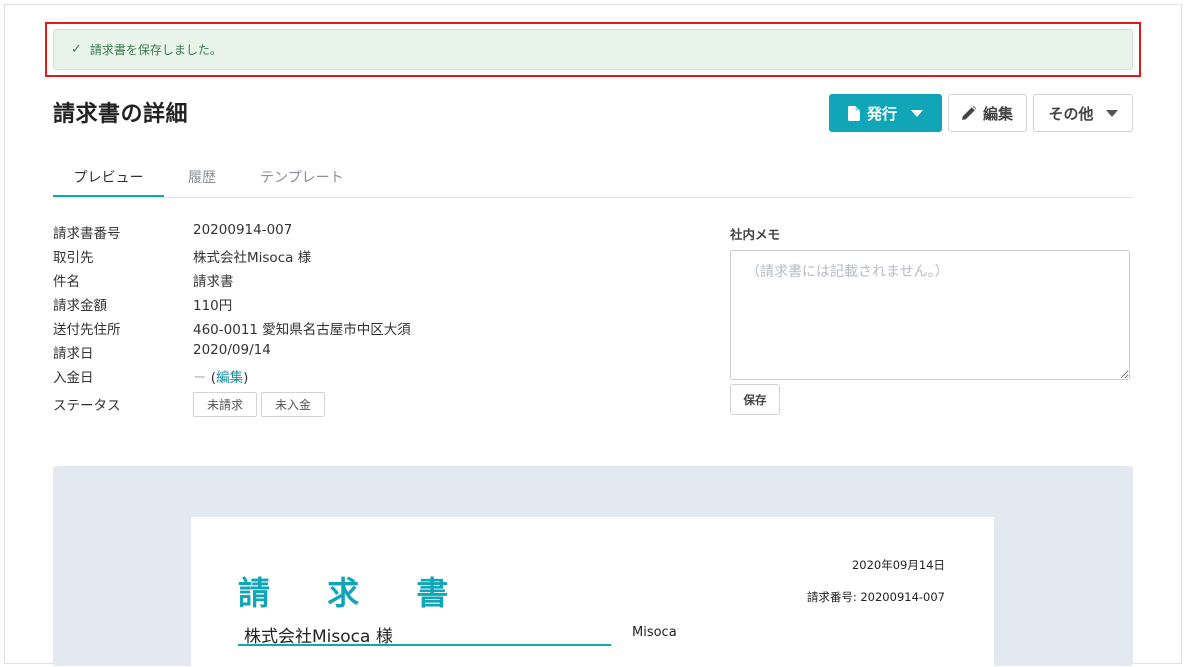 The height and width of the screenshot is (667, 1186). I want to click on detail-label: 請求金額, so click(80, 306).